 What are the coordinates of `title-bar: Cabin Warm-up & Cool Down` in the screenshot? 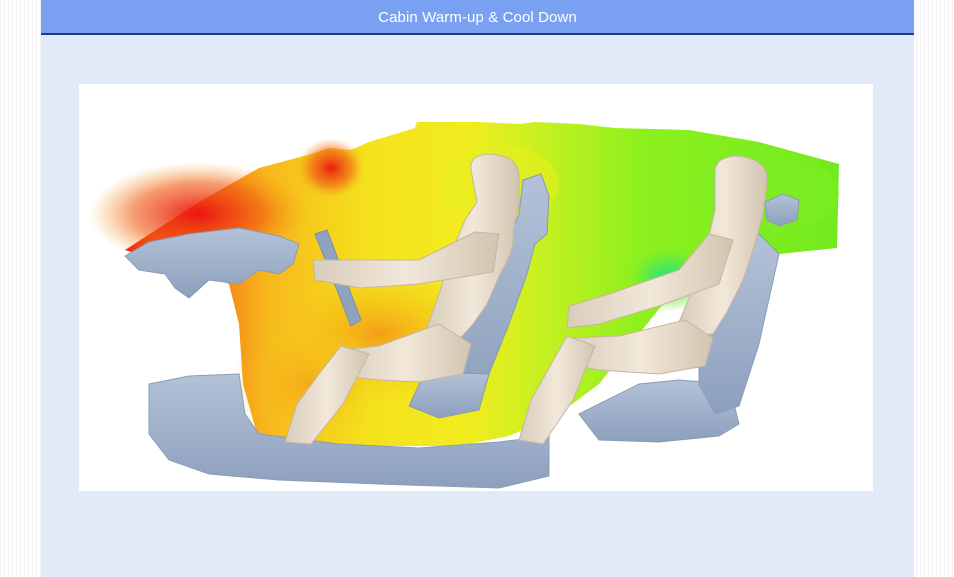 It's located at (477, 17).